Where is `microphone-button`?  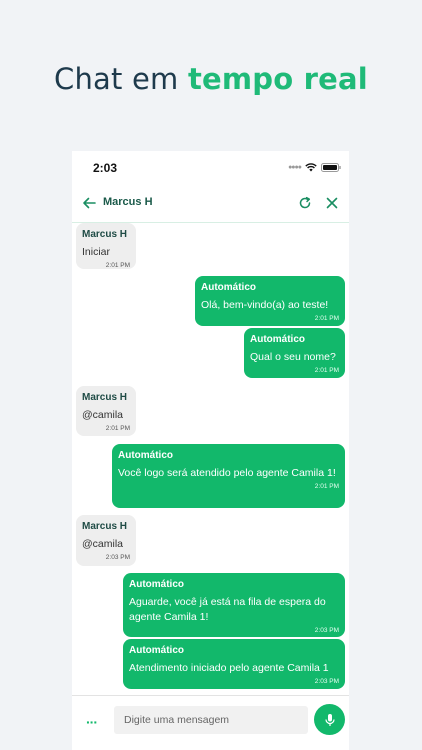 microphone-button is located at coordinates (329, 719).